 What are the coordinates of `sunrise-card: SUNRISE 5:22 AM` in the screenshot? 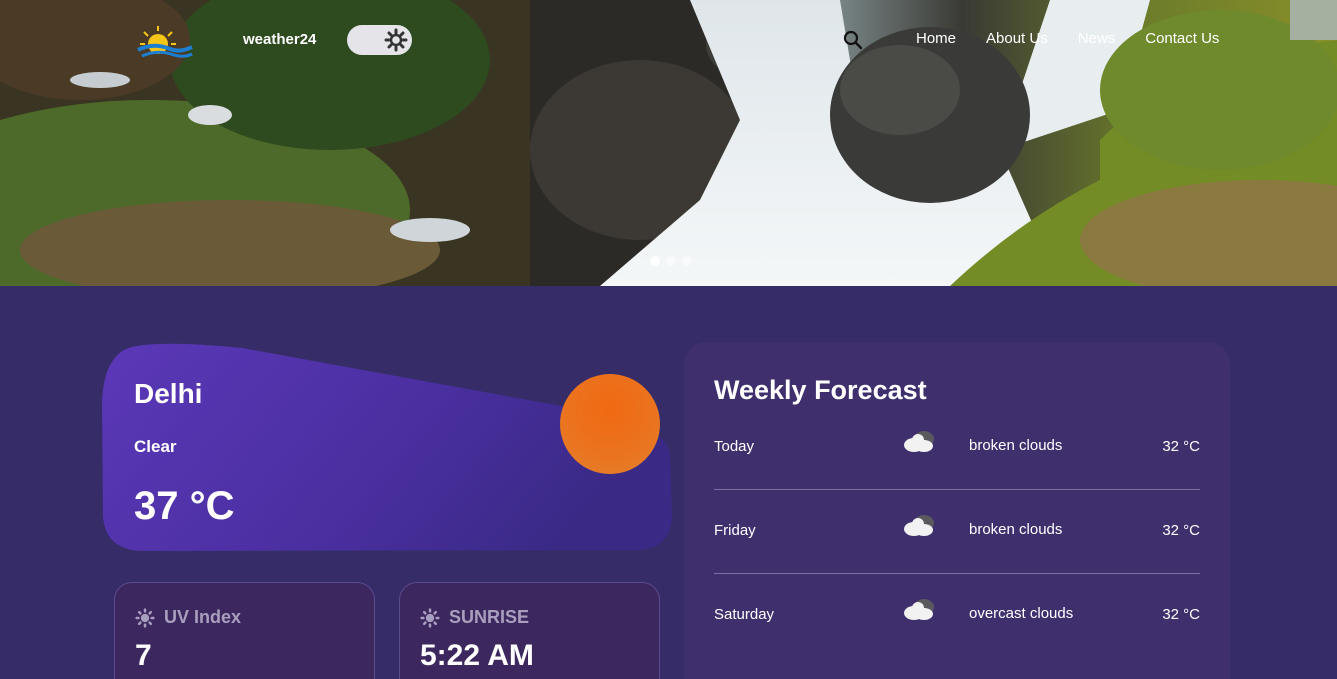 It's located at (529, 630).